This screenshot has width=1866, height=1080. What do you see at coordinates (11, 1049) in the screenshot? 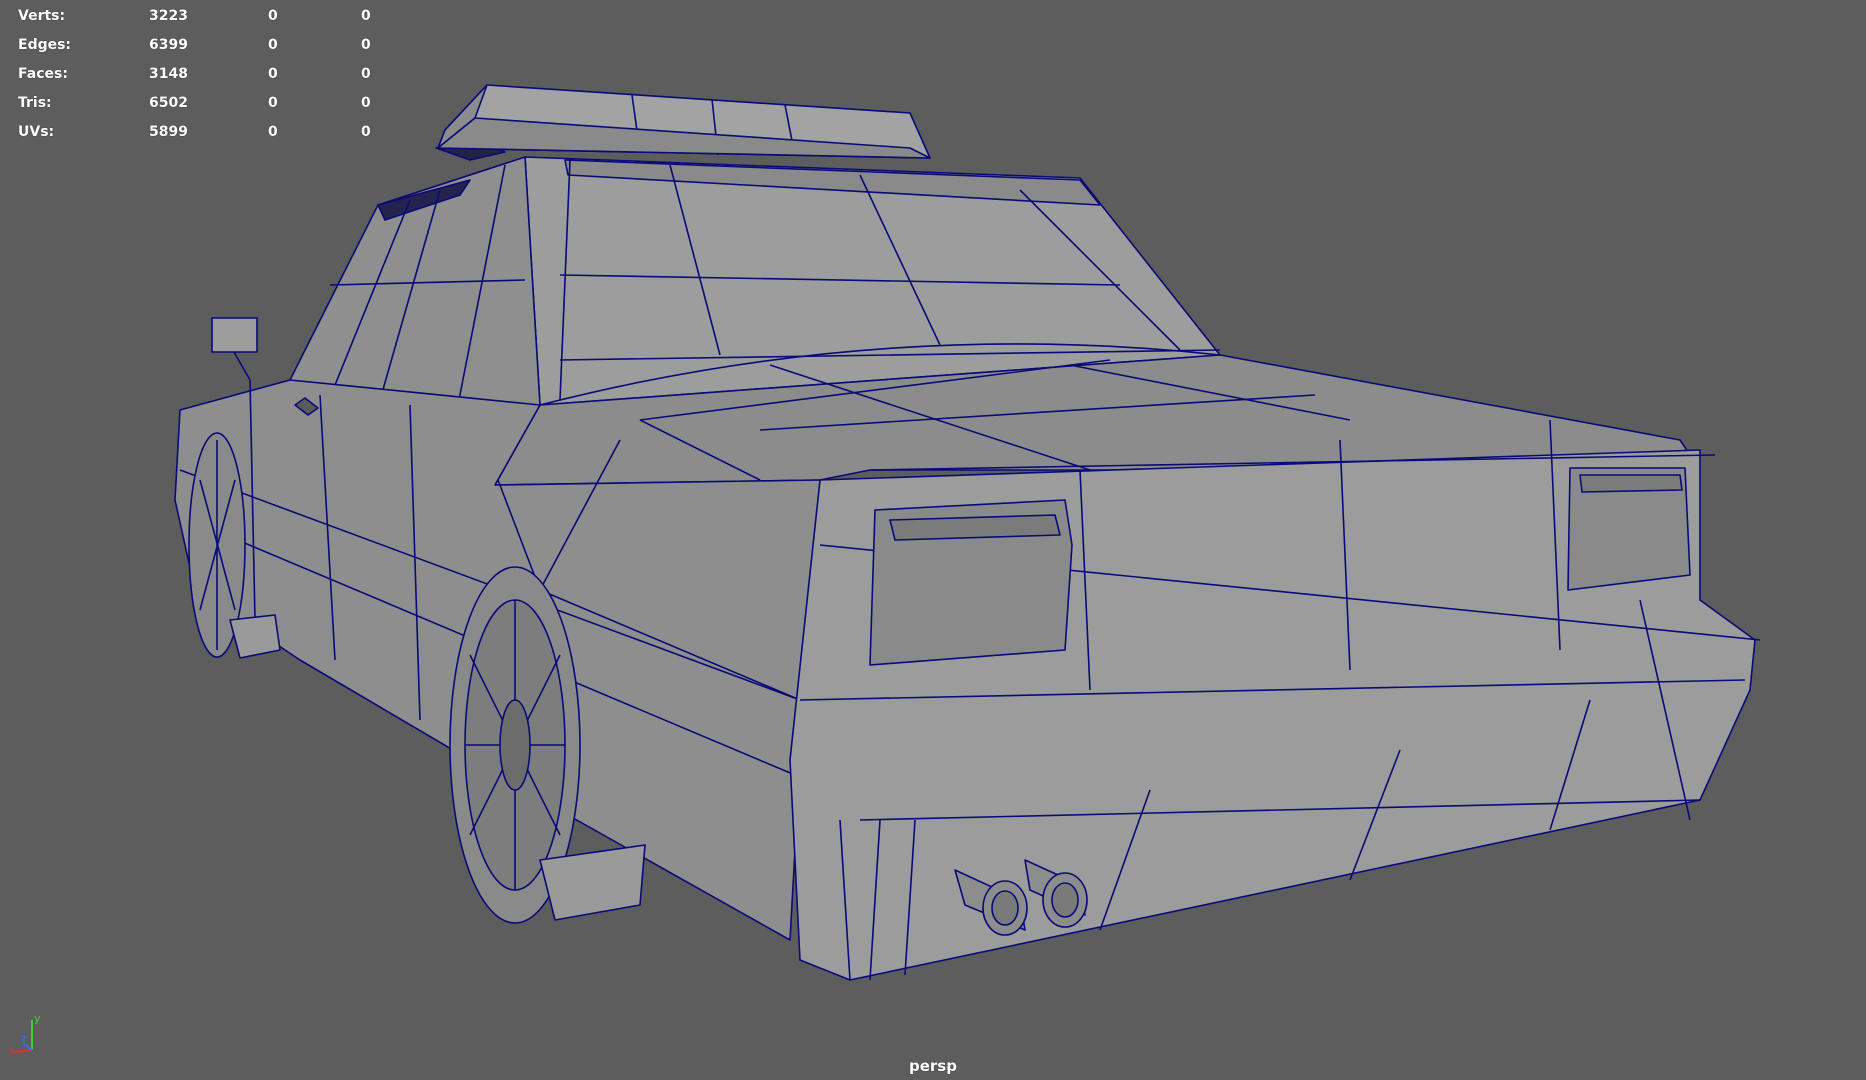
I see `axis-label-x: x` at bounding box center [11, 1049].